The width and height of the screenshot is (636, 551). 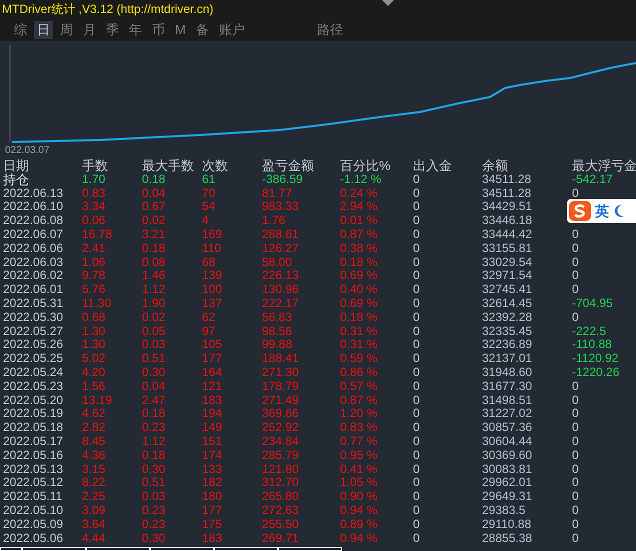 I want to click on table-cell: 2022.05.27, so click(x=33, y=331).